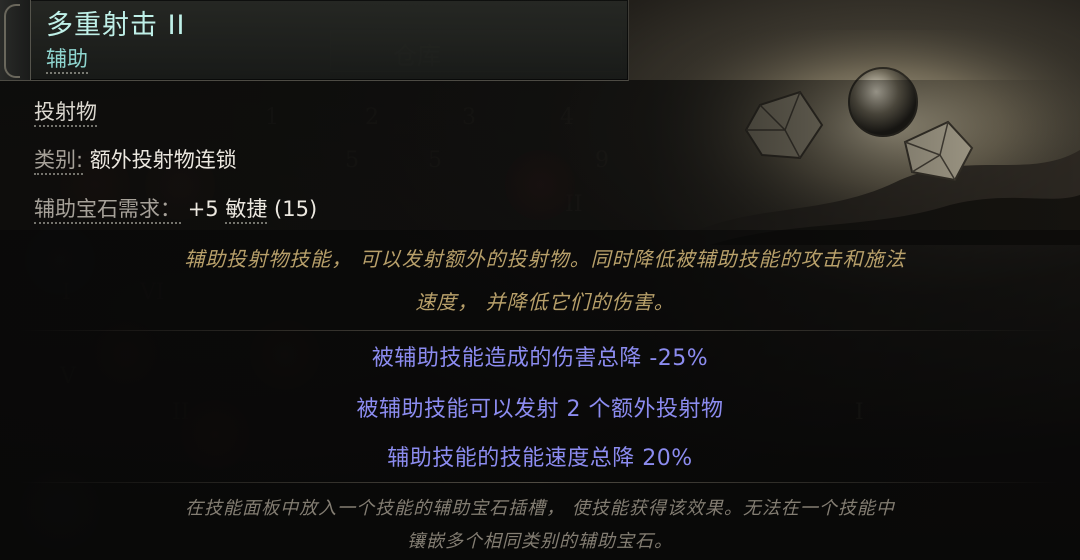  What do you see at coordinates (545, 259) in the screenshot?
I see `gem-description-line-1: 辅助投射物技能， 可以发射额外的投射物。同时降低被辅助技能的攻击和施法` at bounding box center [545, 259].